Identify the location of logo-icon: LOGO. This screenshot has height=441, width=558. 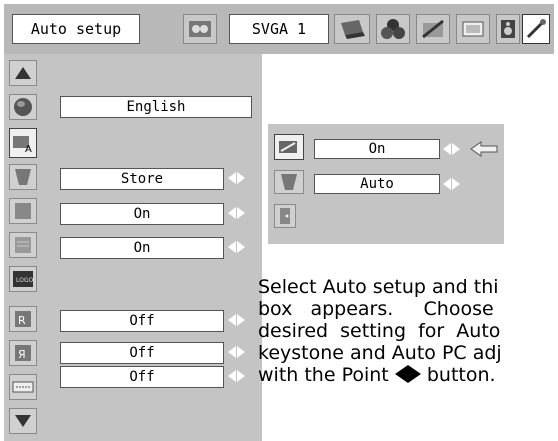
(23, 279).